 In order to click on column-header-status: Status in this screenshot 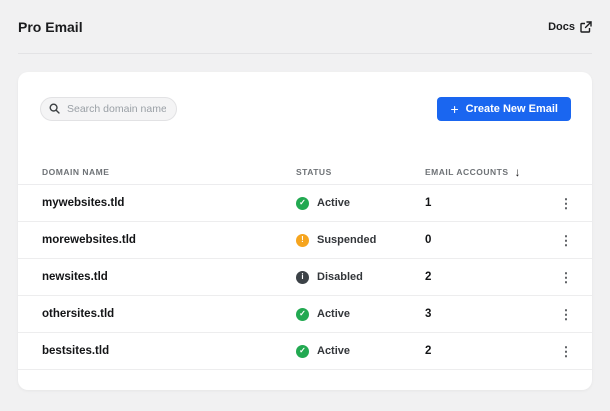, I will do `click(314, 172)`.